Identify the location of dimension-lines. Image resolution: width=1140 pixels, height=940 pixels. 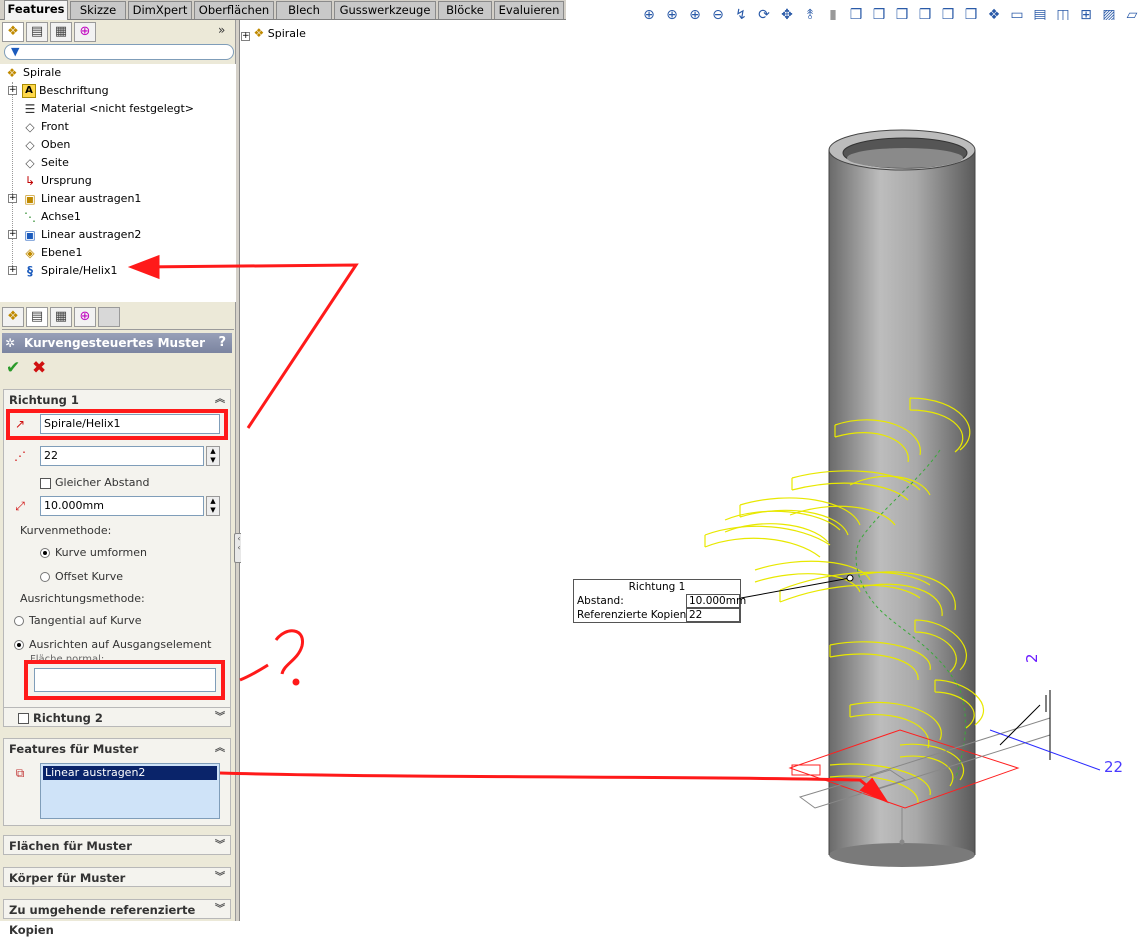
(1045, 730).